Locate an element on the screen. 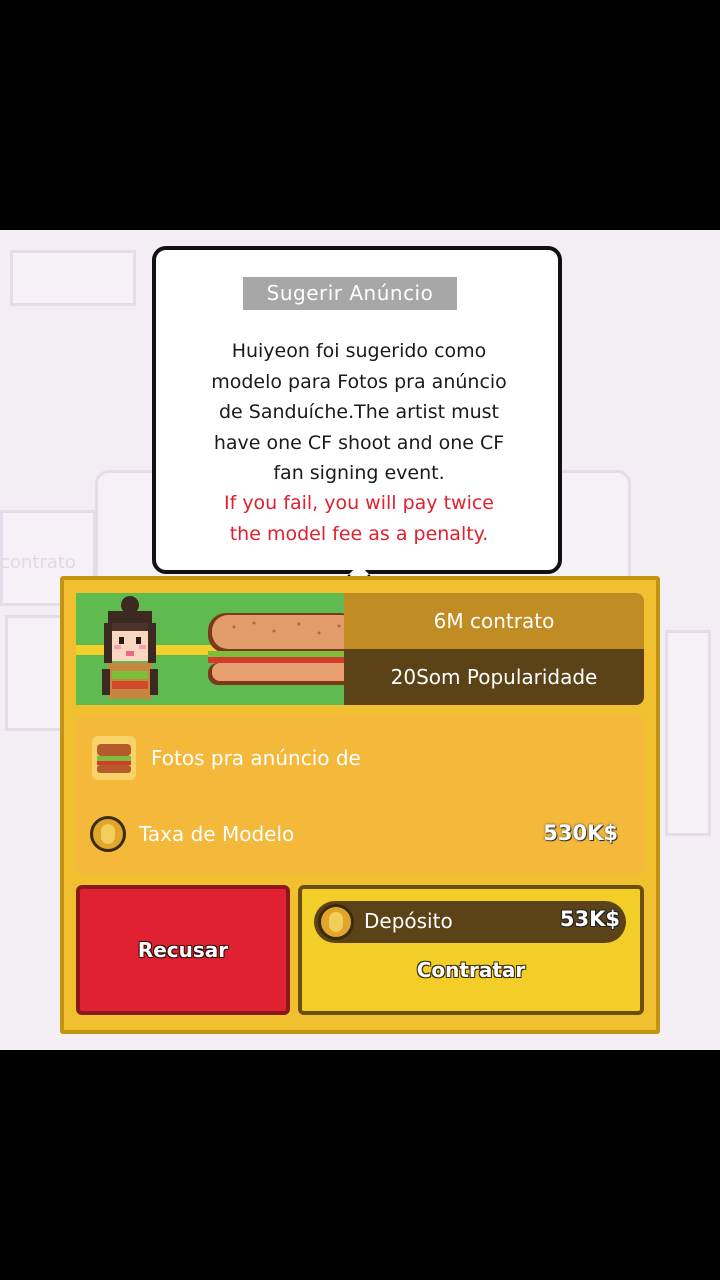 Image resolution: width=720 pixels, height=1280 pixels. refuse-button: Recusar is located at coordinates (183, 950).